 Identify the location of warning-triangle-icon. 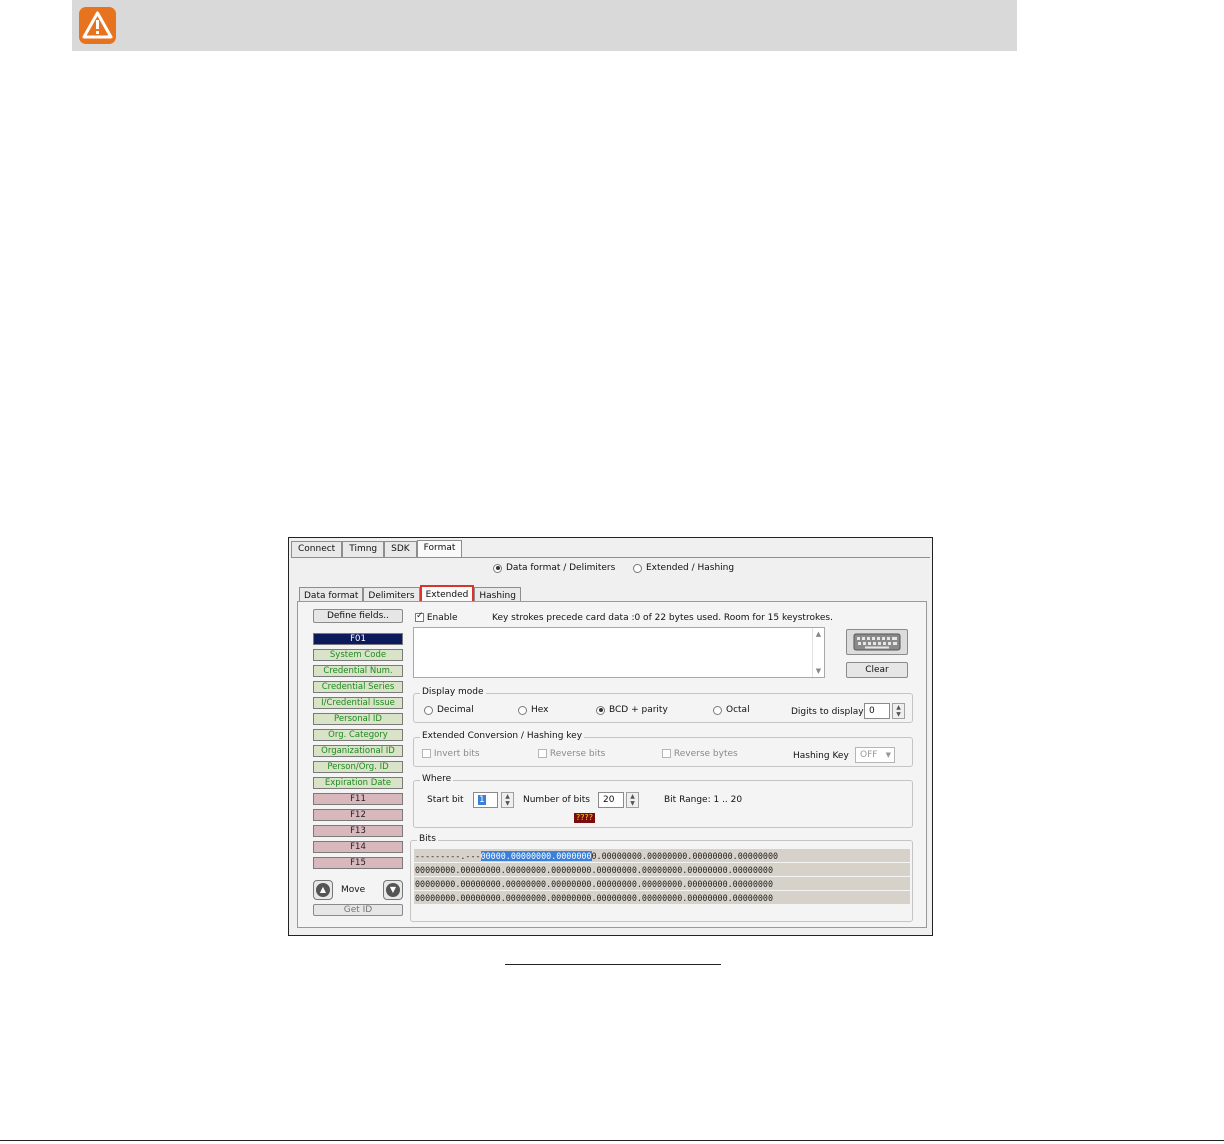
(97, 25).